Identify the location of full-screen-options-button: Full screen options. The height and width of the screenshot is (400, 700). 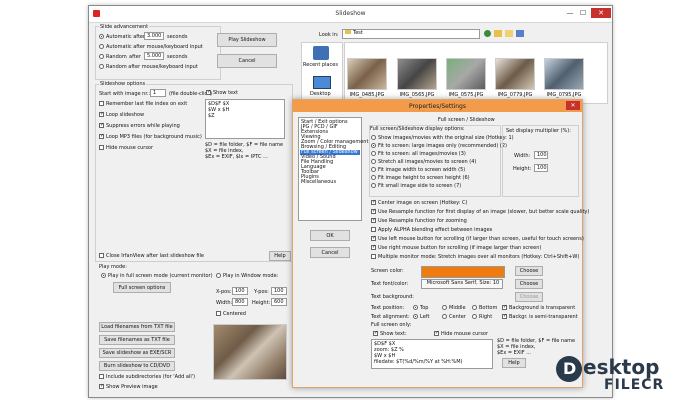
(142, 287).